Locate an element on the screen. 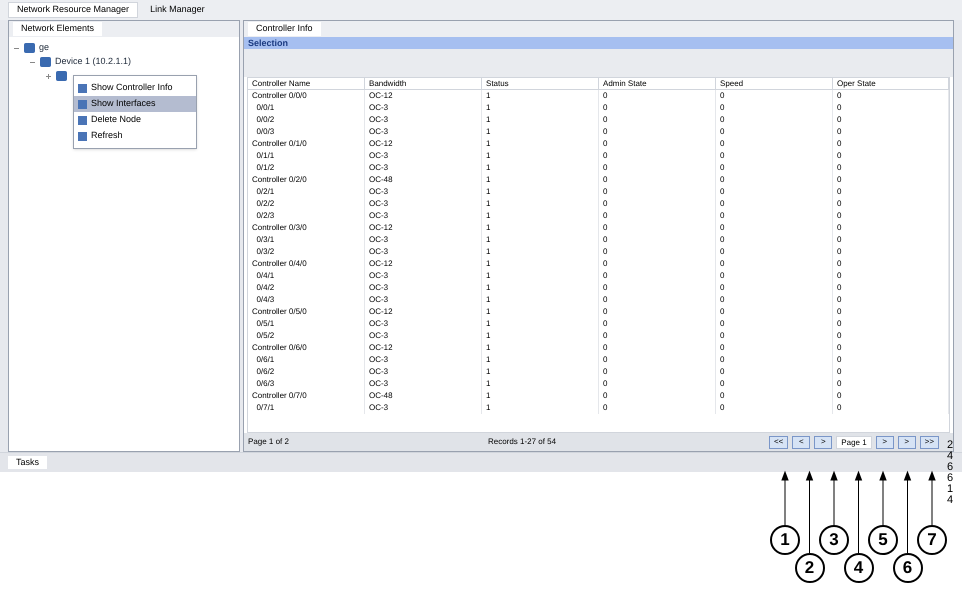  perspective-tab: Network Resource Manager is located at coordinates (73, 10).